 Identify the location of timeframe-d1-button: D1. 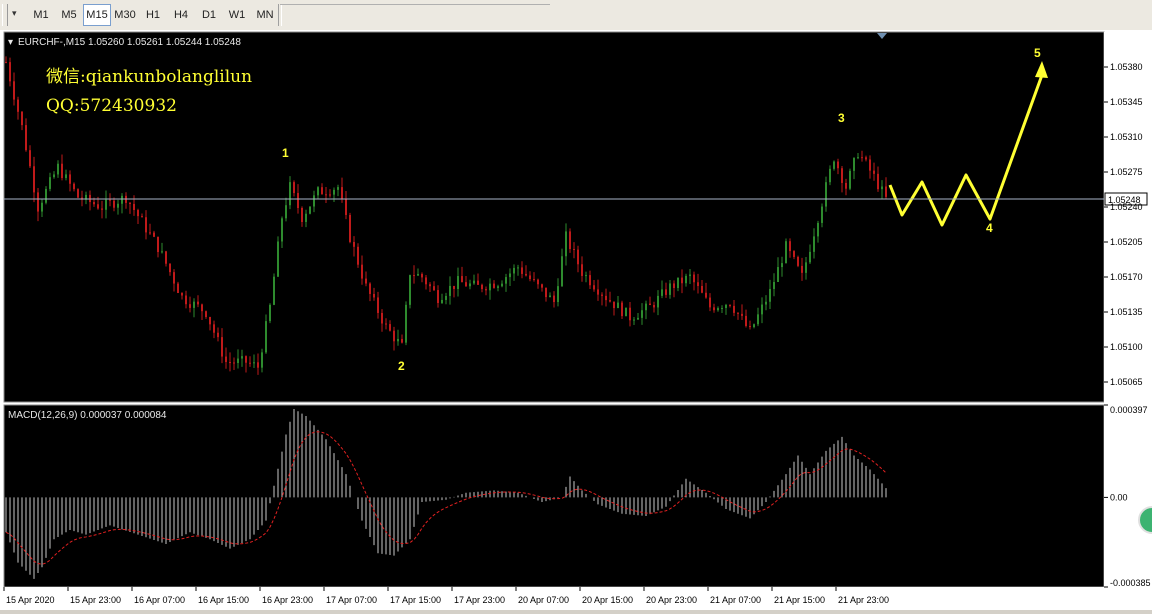
(209, 15).